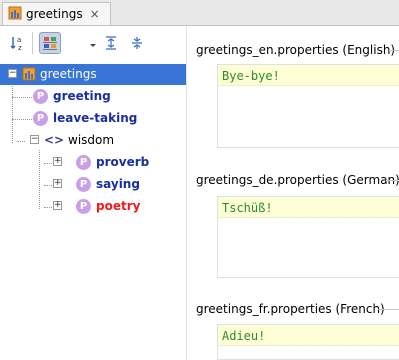 The height and width of the screenshot is (360, 399). I want to click on grouping-icon, so click(50, 43).